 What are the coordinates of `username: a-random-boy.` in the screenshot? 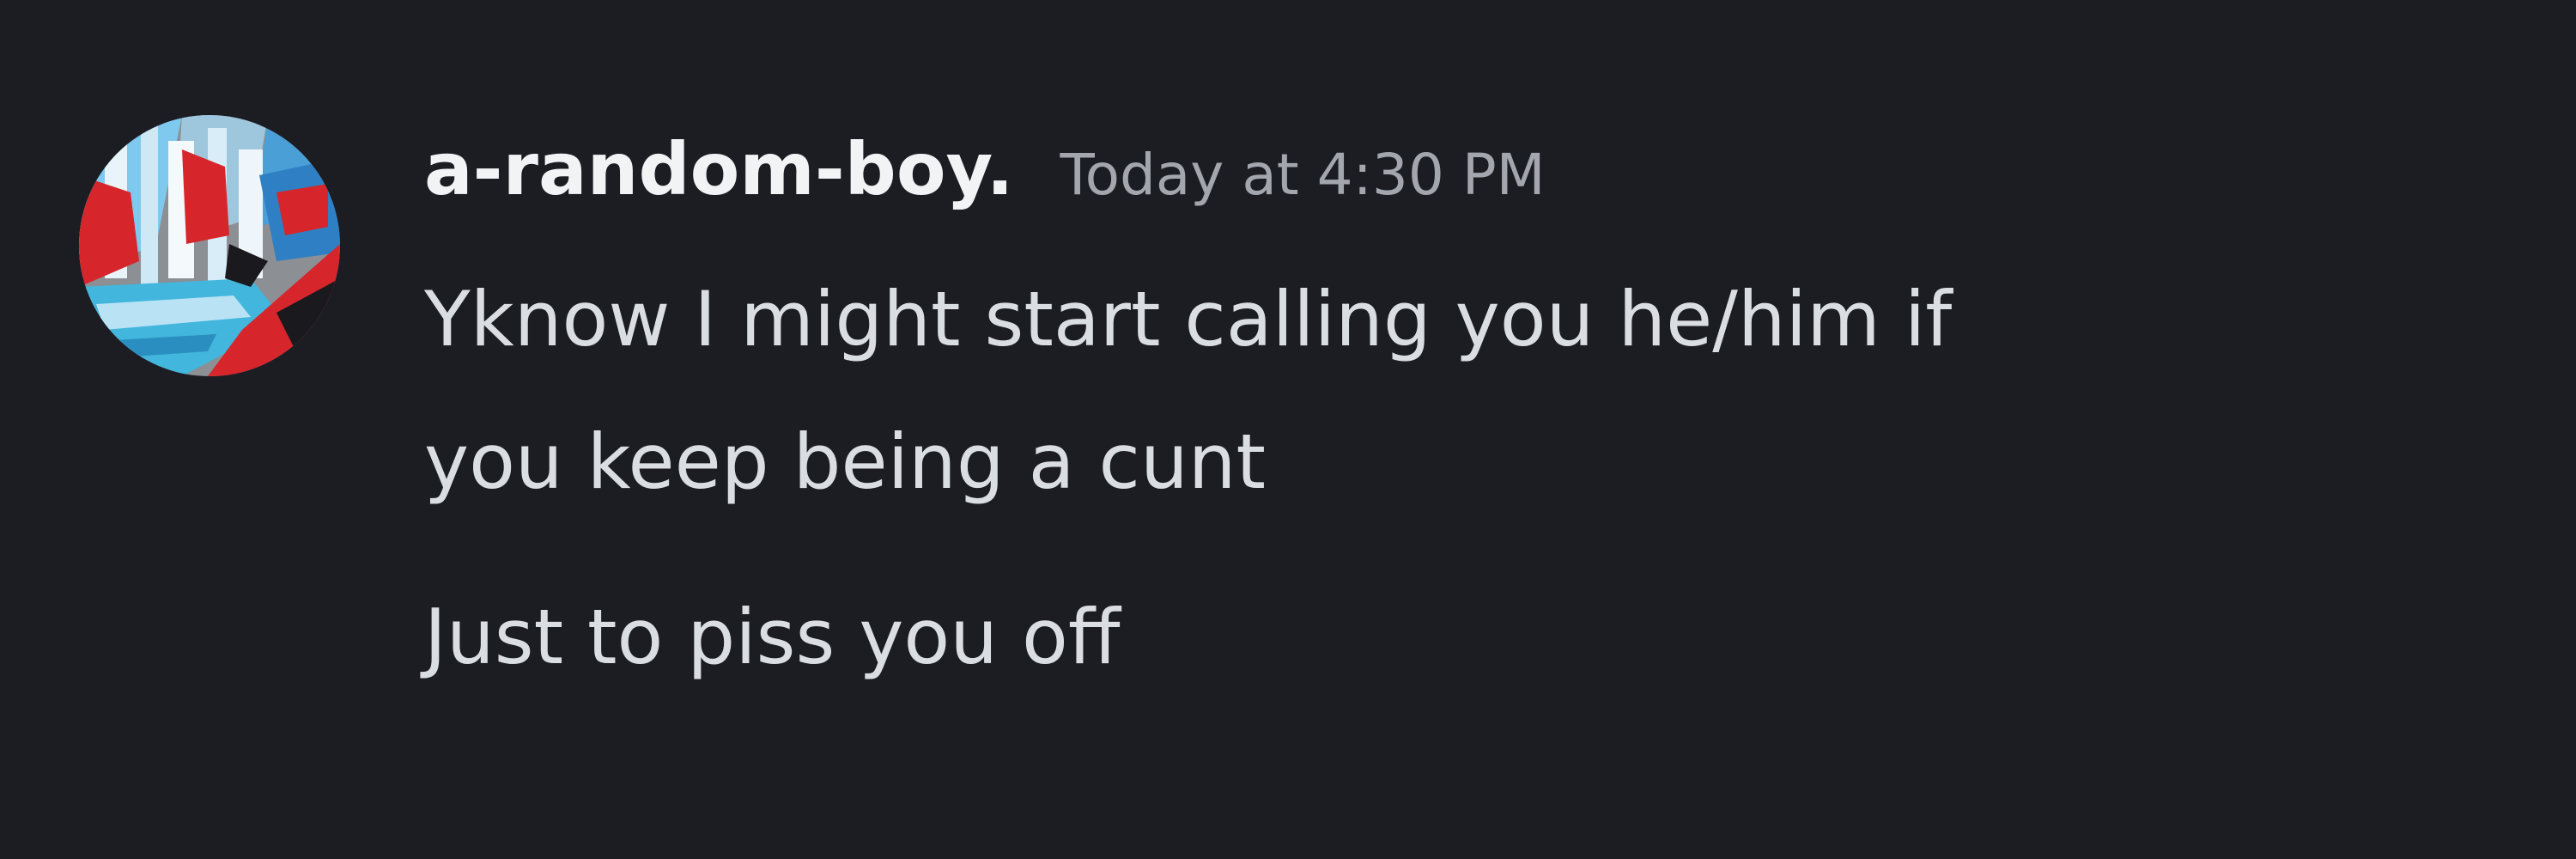 It's located at (718, 169).